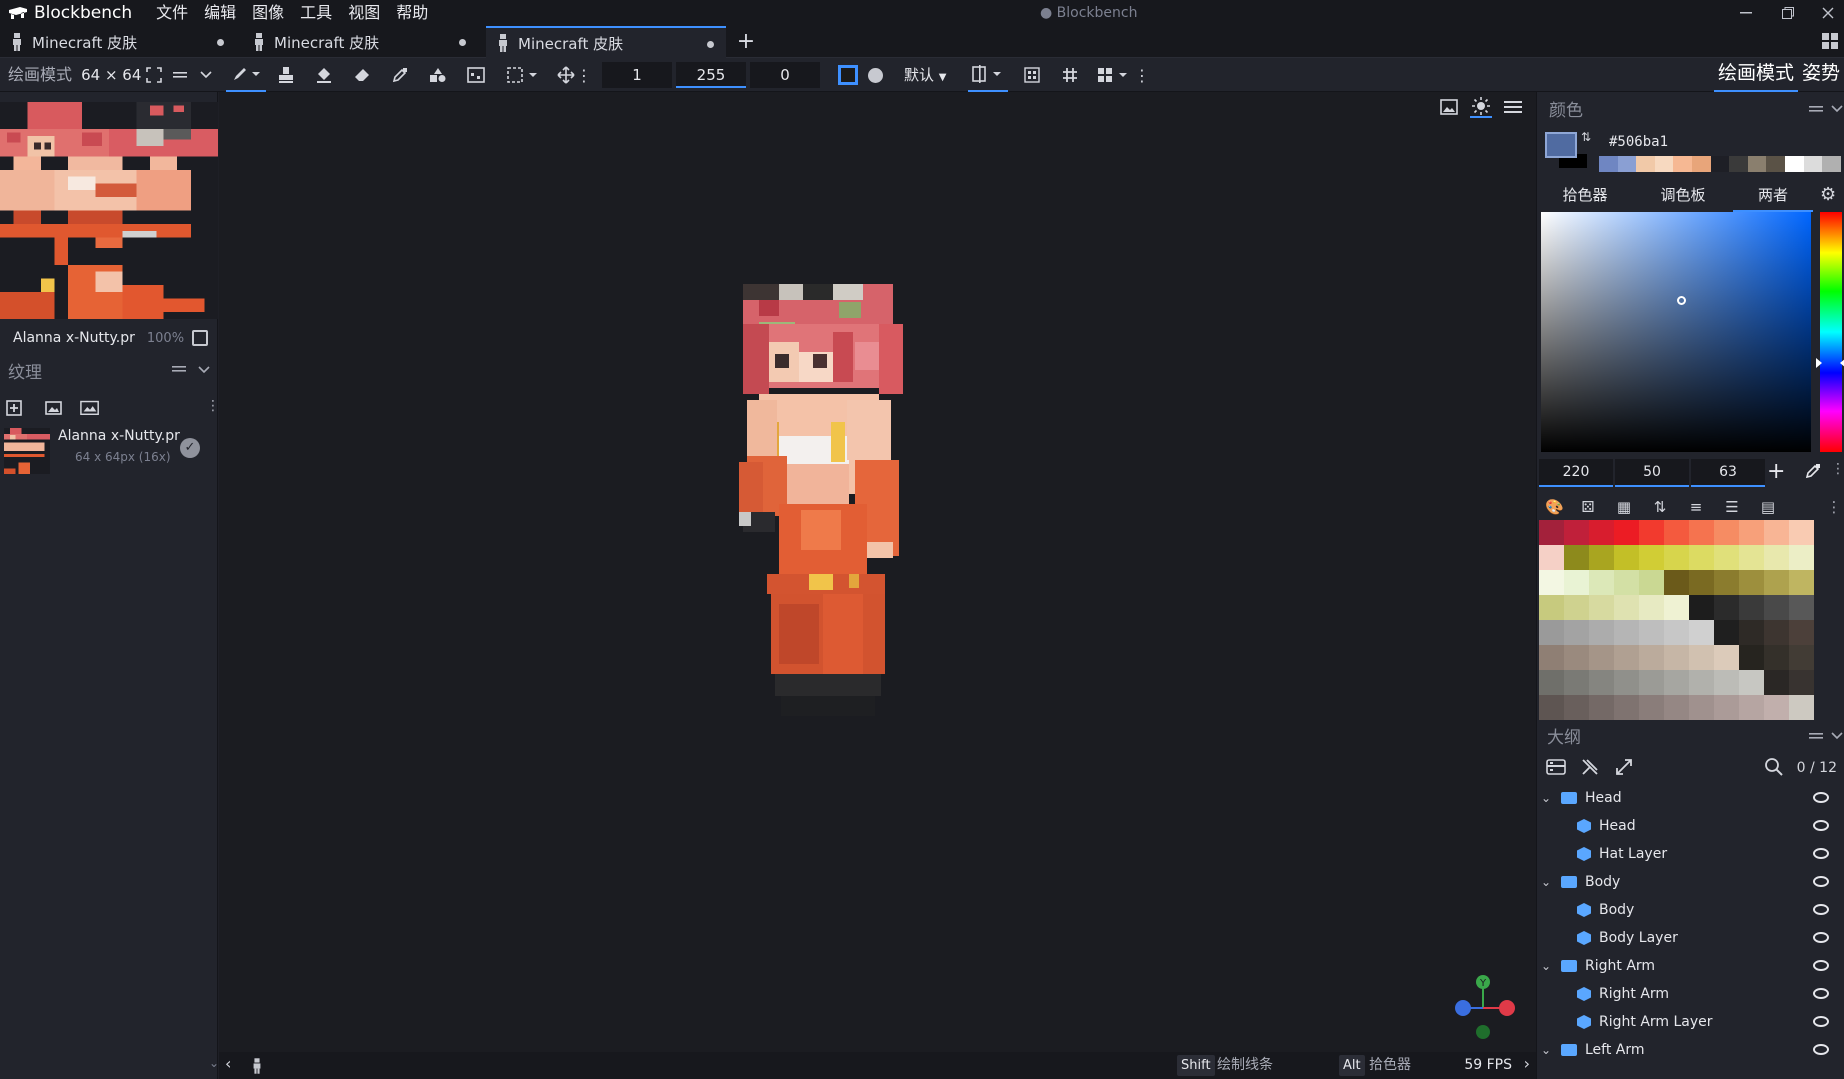  Describe the element at coordinates (1821, 75) in the screenshot. I see `mode-pose-tab: 姿势` at that location.